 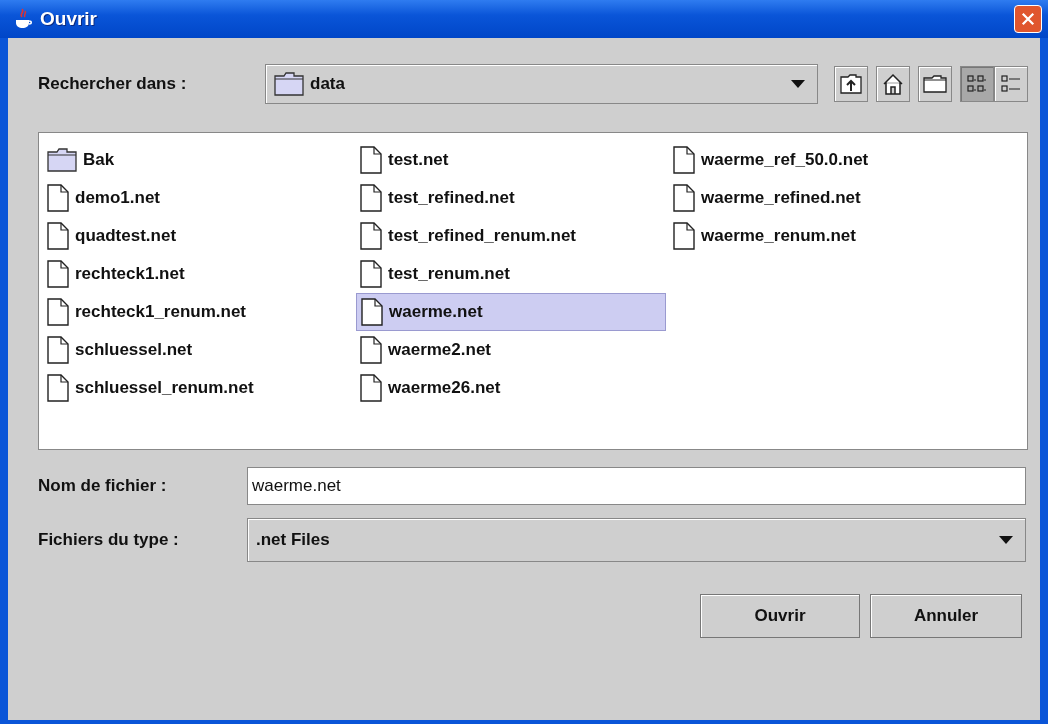 What do you see at coordinates (541, 84) in the screenshot?
I see `look-in-dropdown: data` at bounding box center [541, 84].